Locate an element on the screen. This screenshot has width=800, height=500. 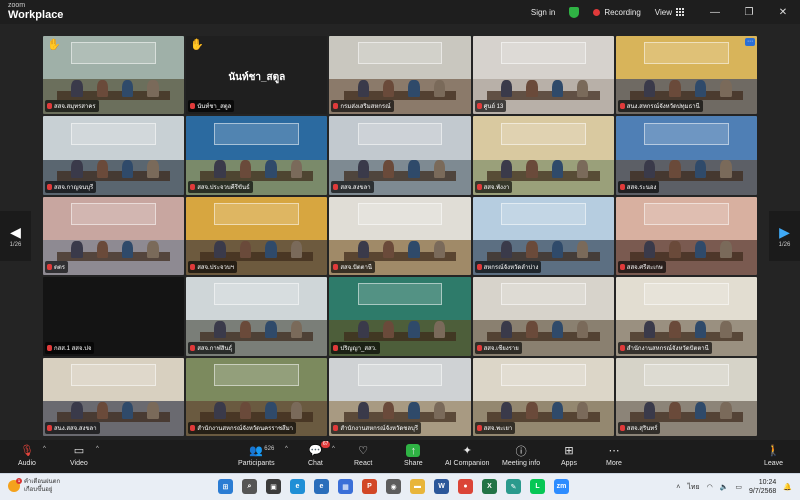
react-button: ♡ React is located at coordinates (363, 455).